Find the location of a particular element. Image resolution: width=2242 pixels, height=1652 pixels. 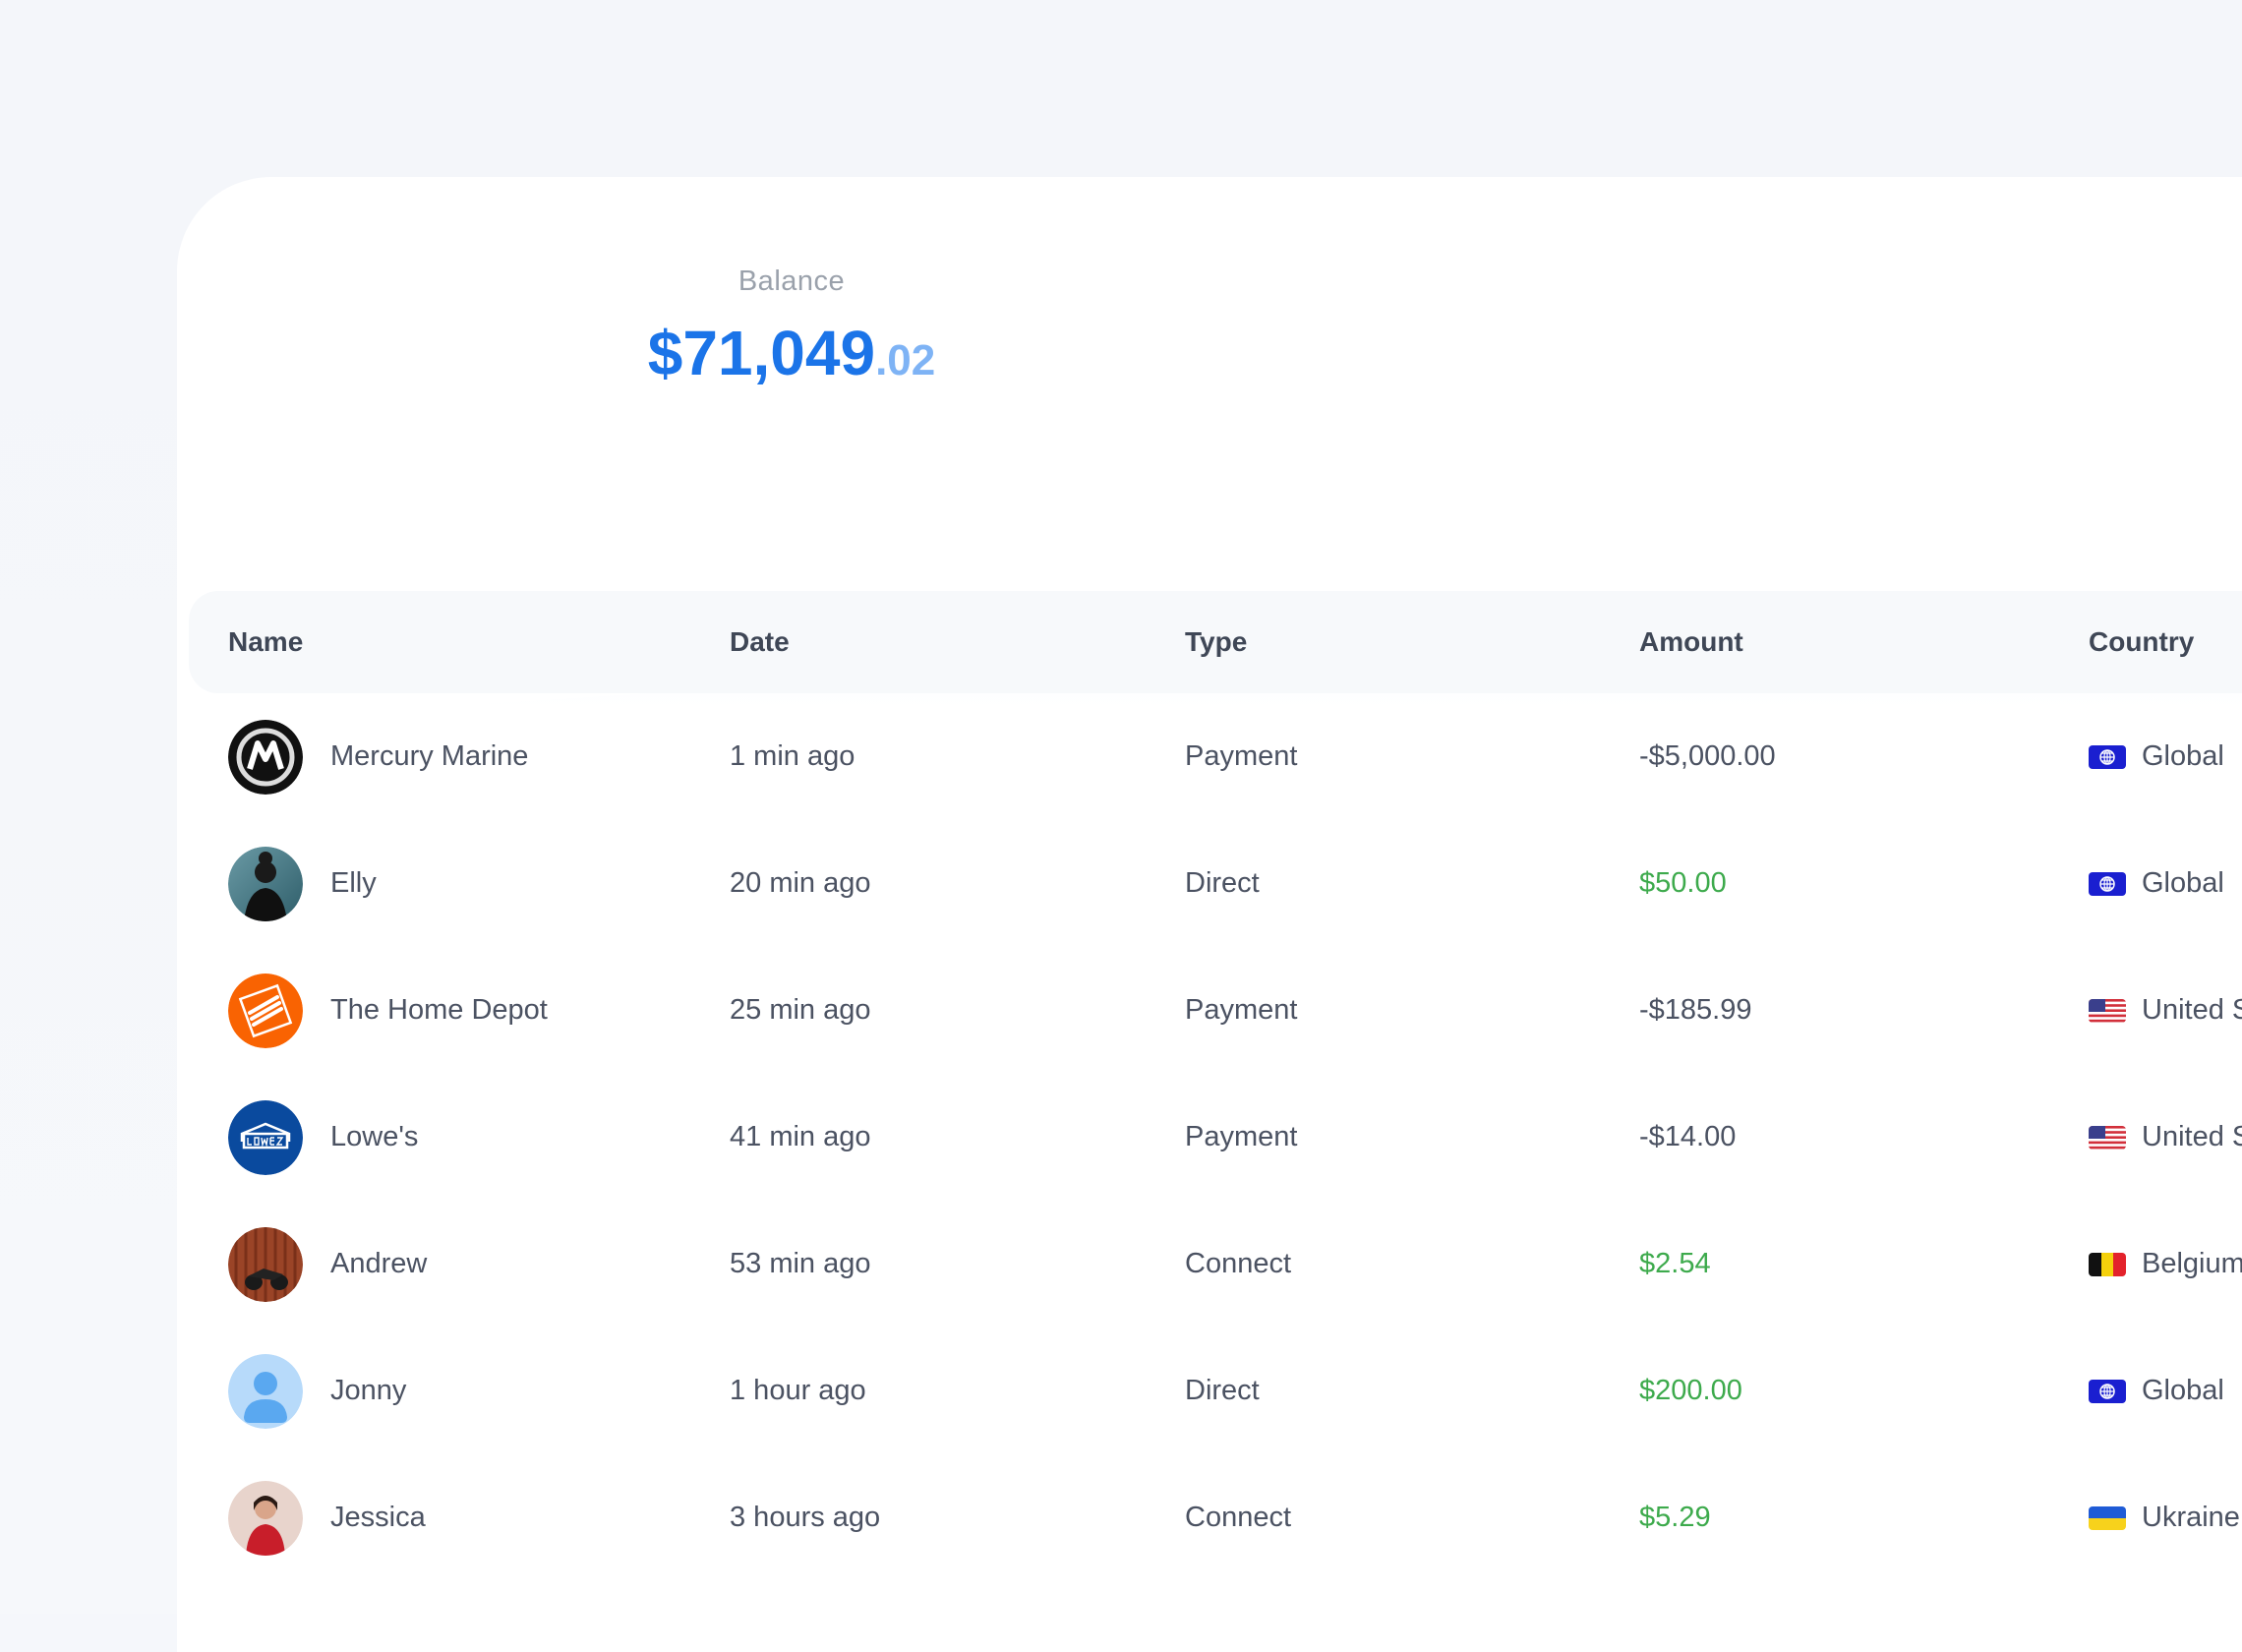

table-row: Jonny 1 hour ago Direct $200.00 Global is located at coordinates (1215, 1391).